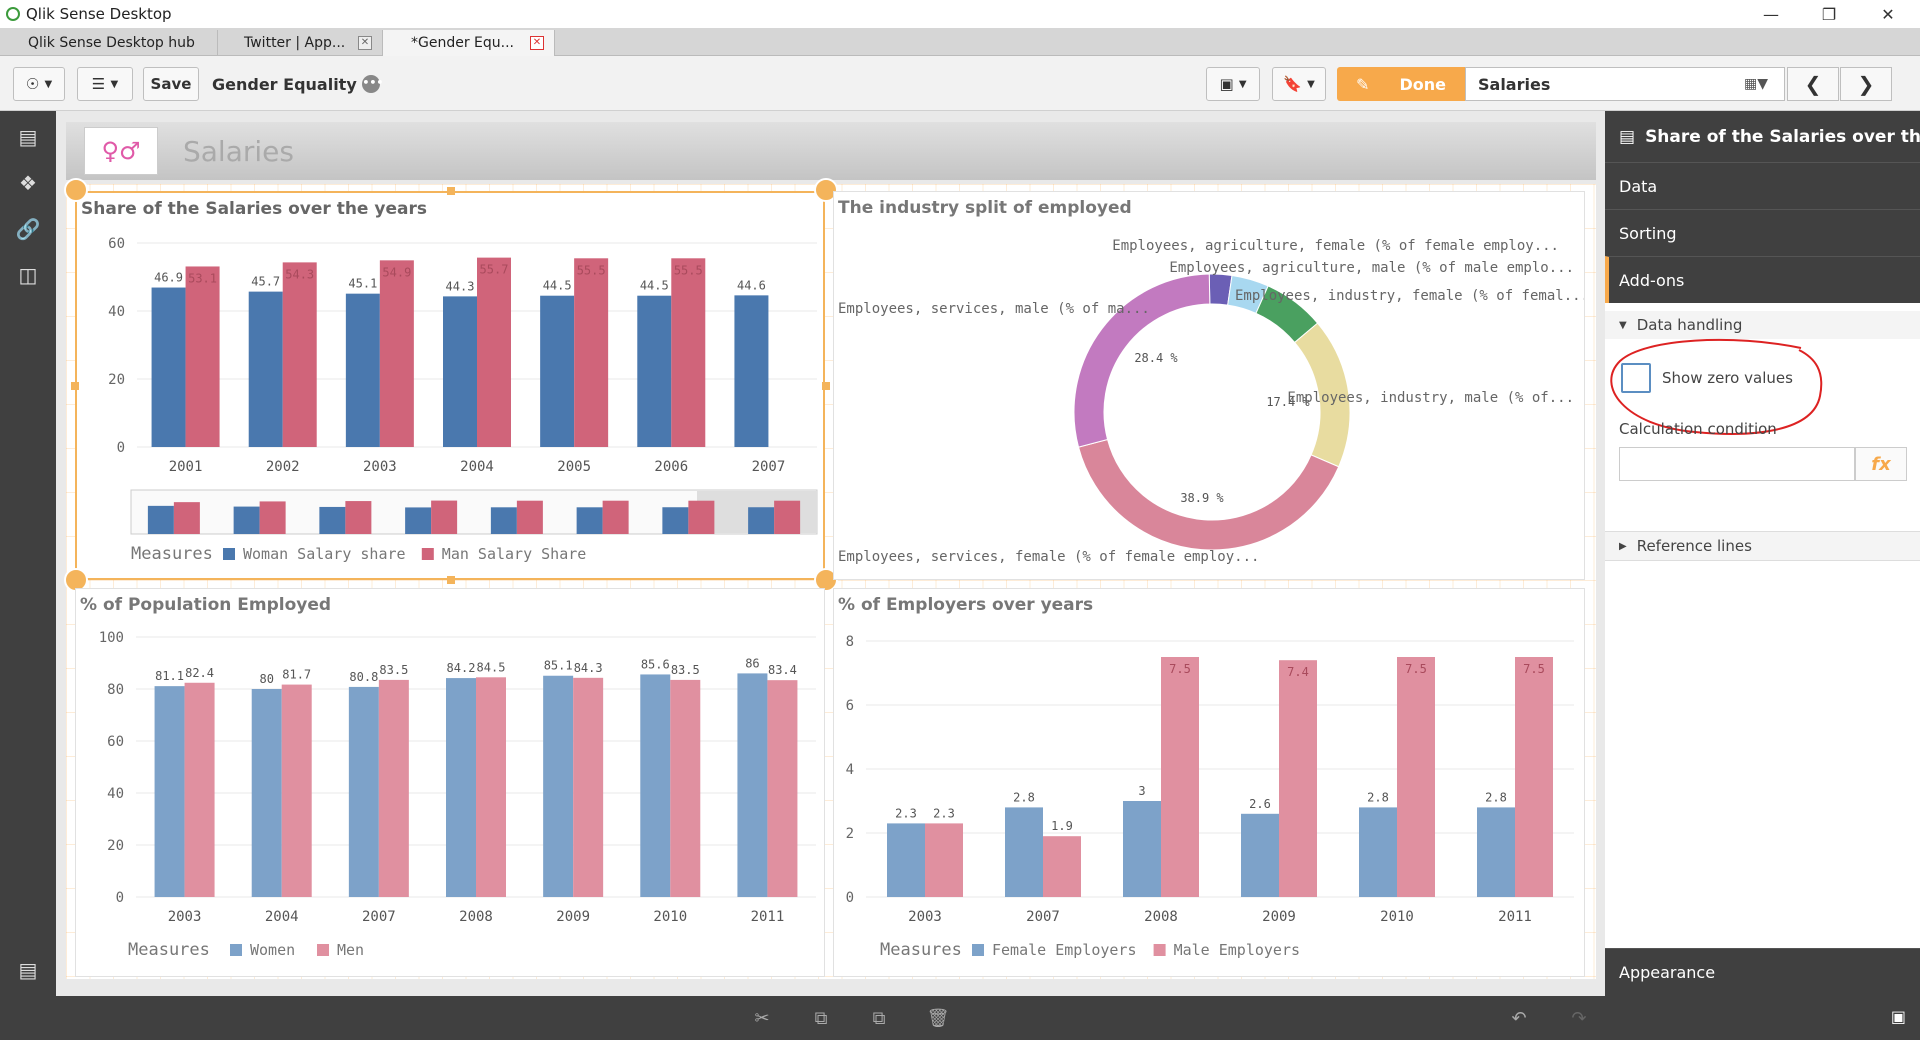 The height and width of the screenshot is (1040, 1920). I want to click on section-sorting: Sorting, so click(1762, 232).